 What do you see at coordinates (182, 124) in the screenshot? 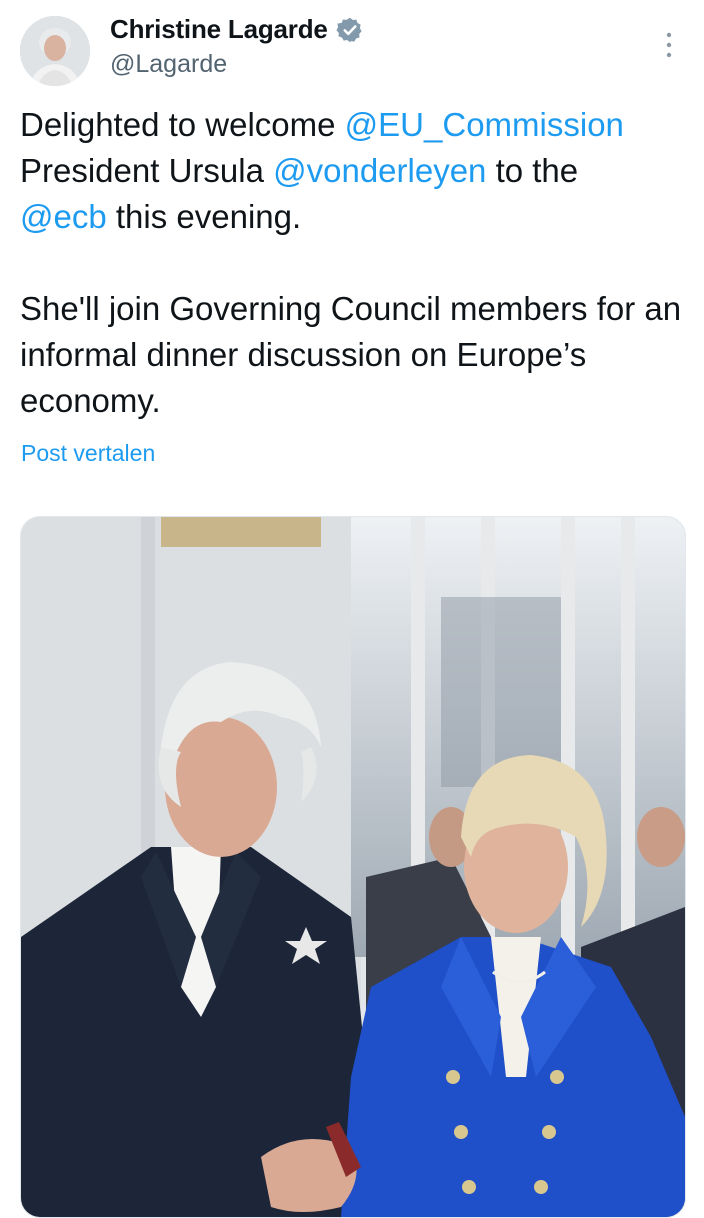
I see `tweet-text-segment: Delighted to welcome` at bounding box center [182, 124].